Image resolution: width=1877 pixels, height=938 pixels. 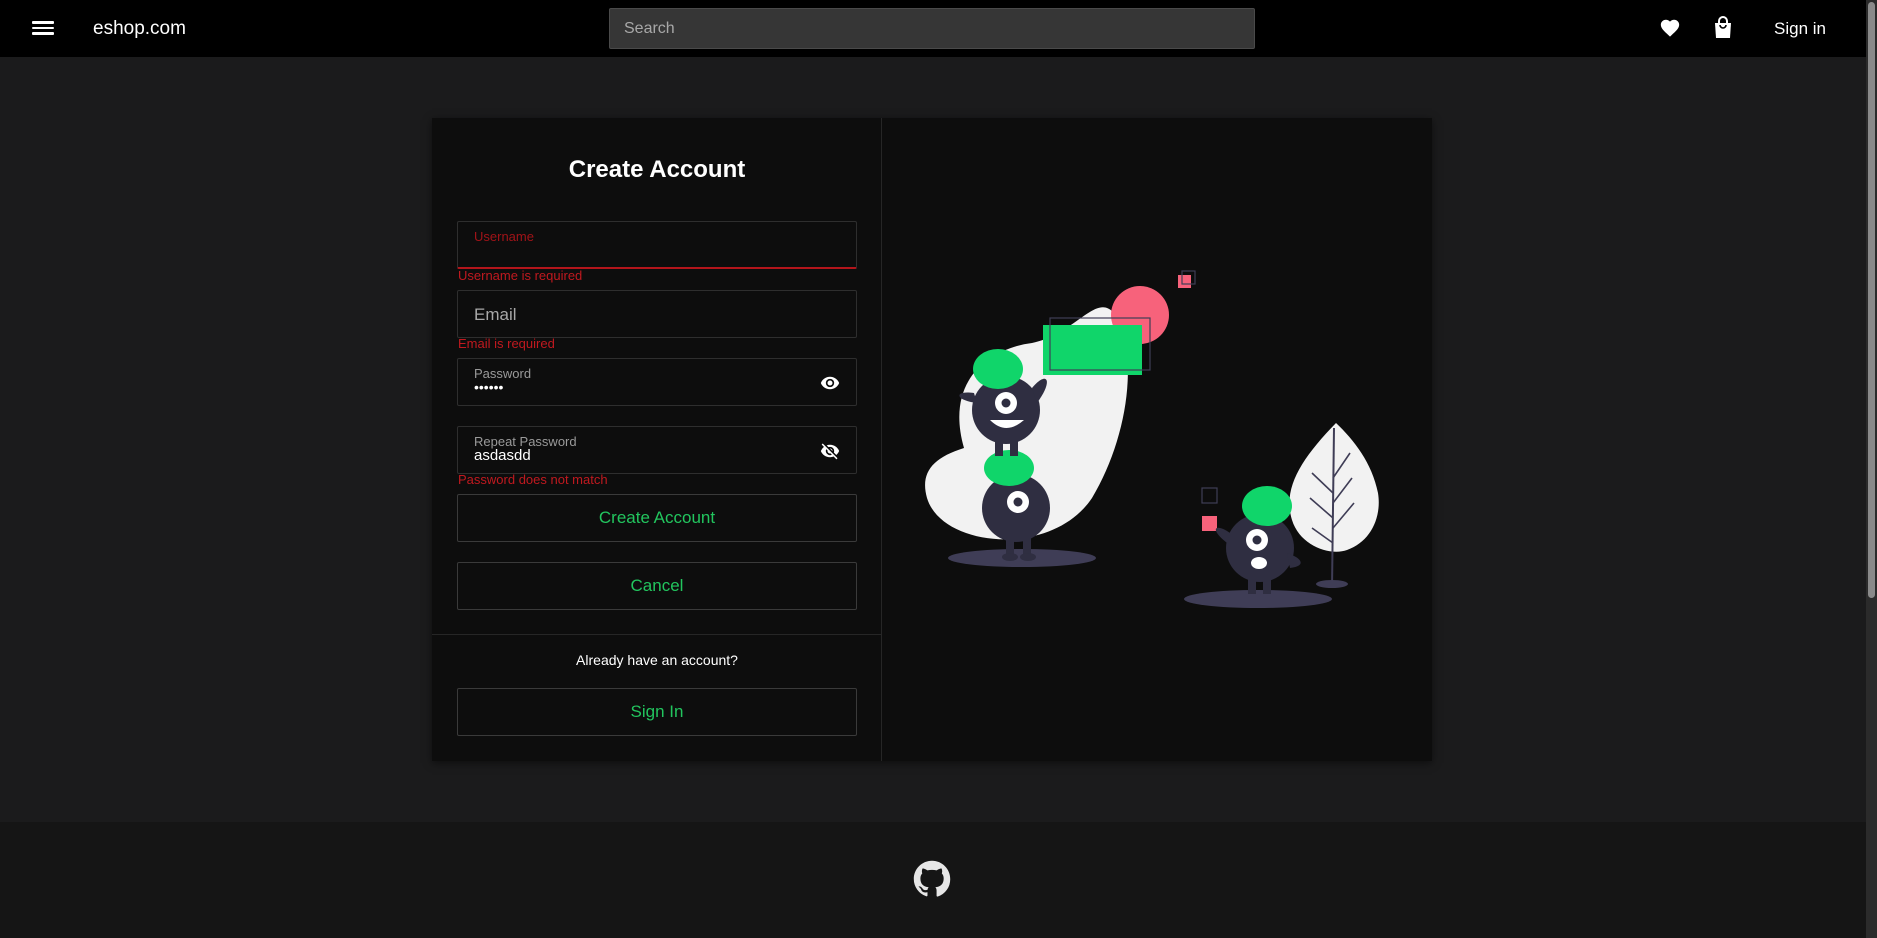 I want to click on brand-logo: eshop.com, so click(x=139, y=29).